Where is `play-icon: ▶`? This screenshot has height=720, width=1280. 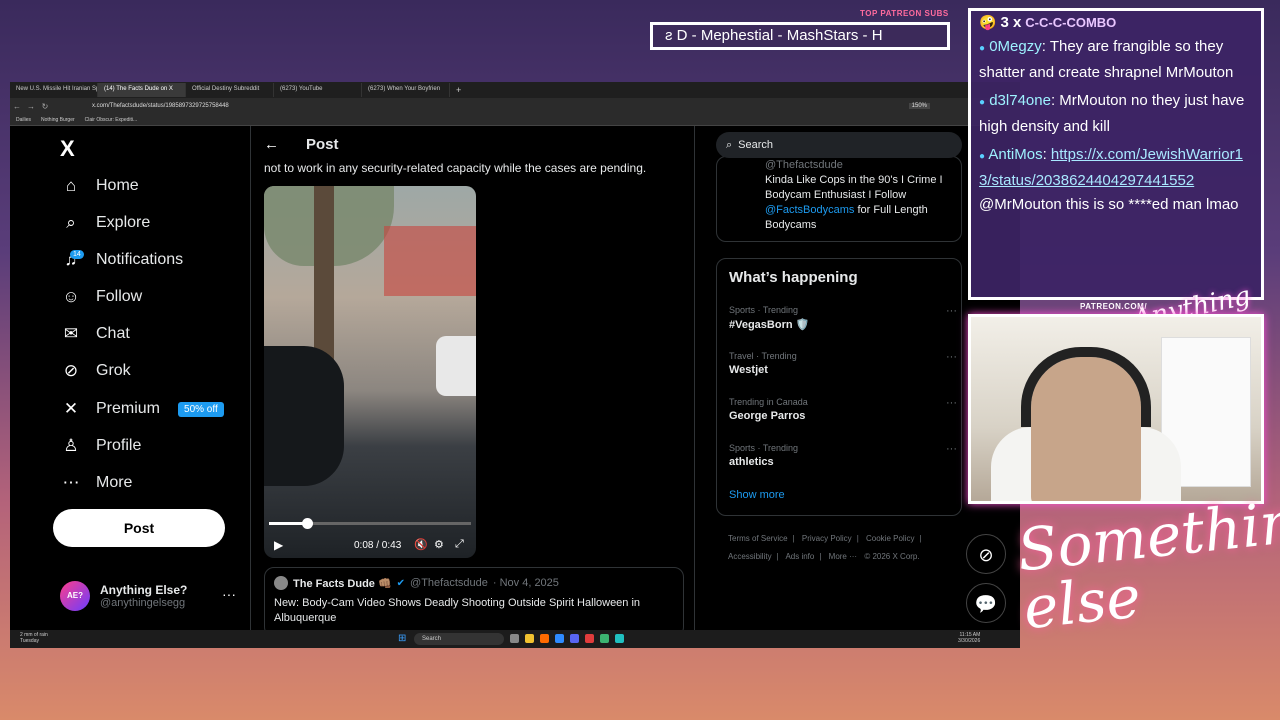 play-icon: ▶ is located at coordinates (278, 545).